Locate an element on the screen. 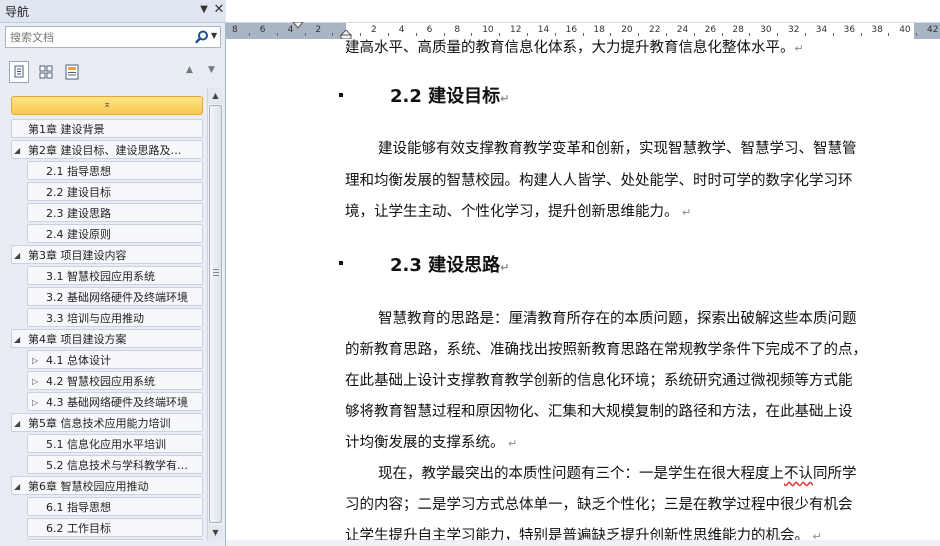 The height and width of the screenshot is (546, 940). tree-item: ◢ 第6章 智慧校园应用推动 is located at coordinates (107, 485).